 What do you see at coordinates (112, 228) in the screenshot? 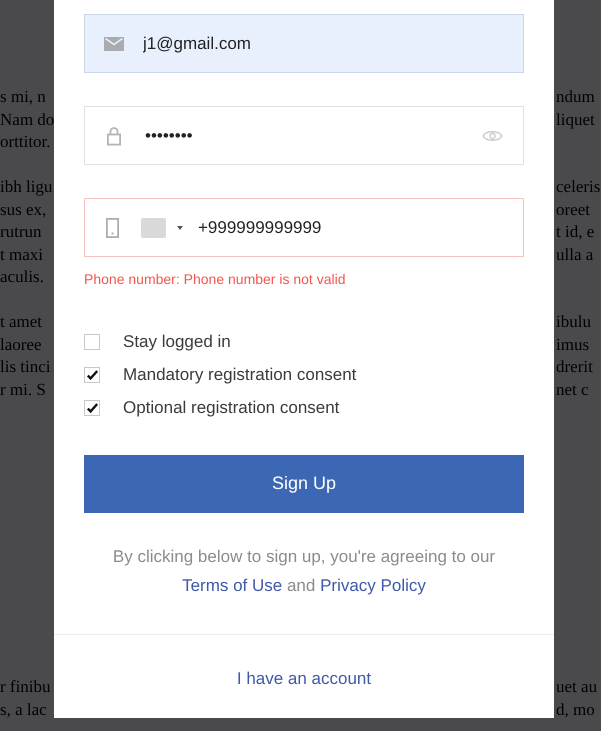
I see `phone-icon` at bounding box center [112, 228].